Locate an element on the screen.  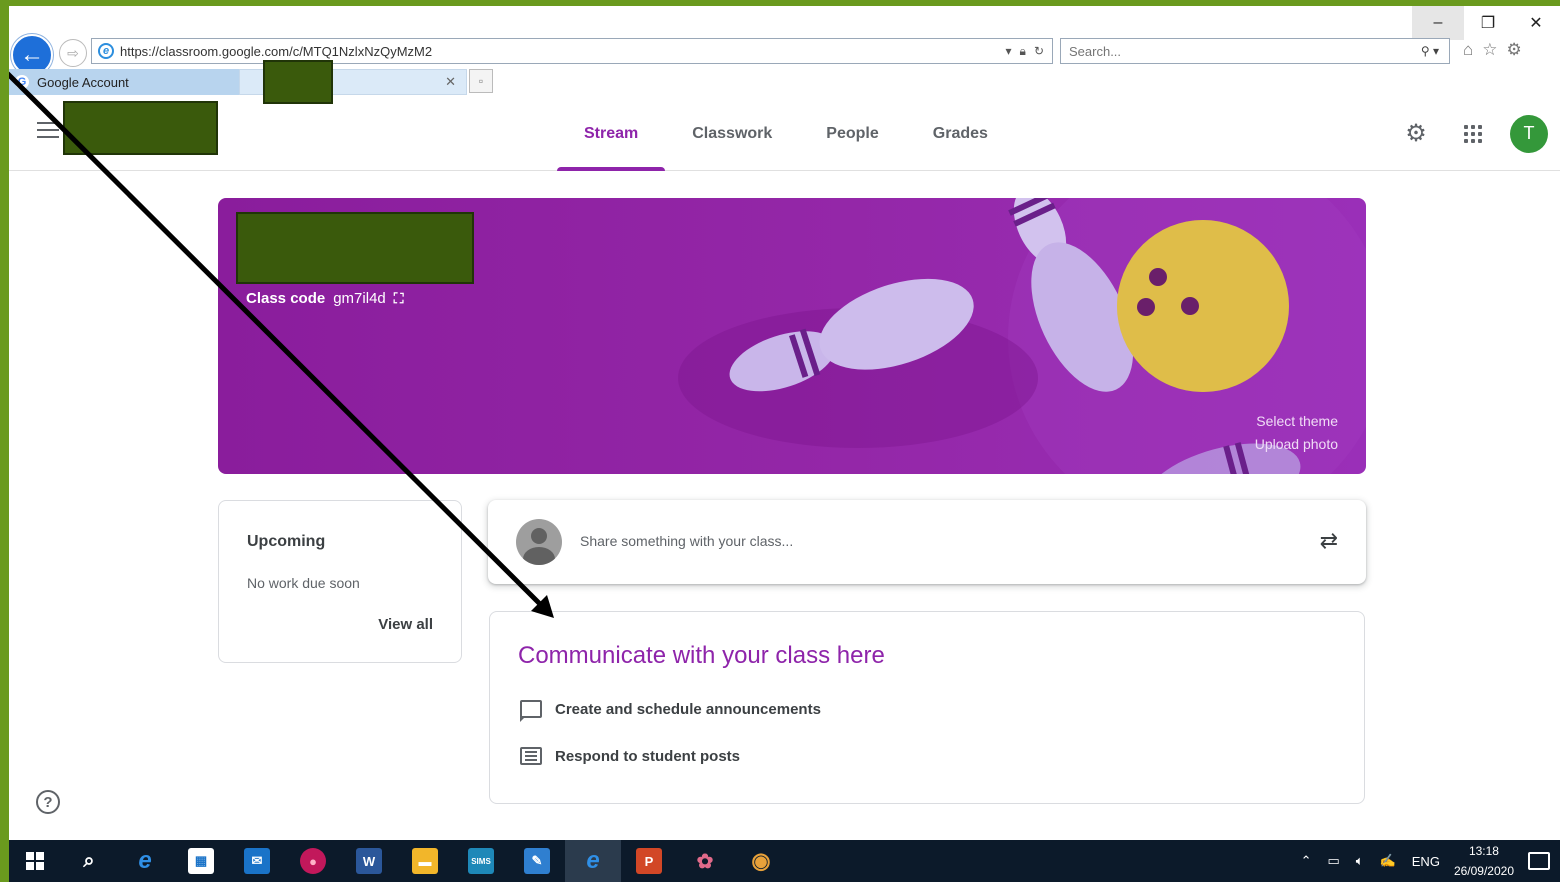
sims-taskbar-button: SIMS is located at coordinates (481, 861).